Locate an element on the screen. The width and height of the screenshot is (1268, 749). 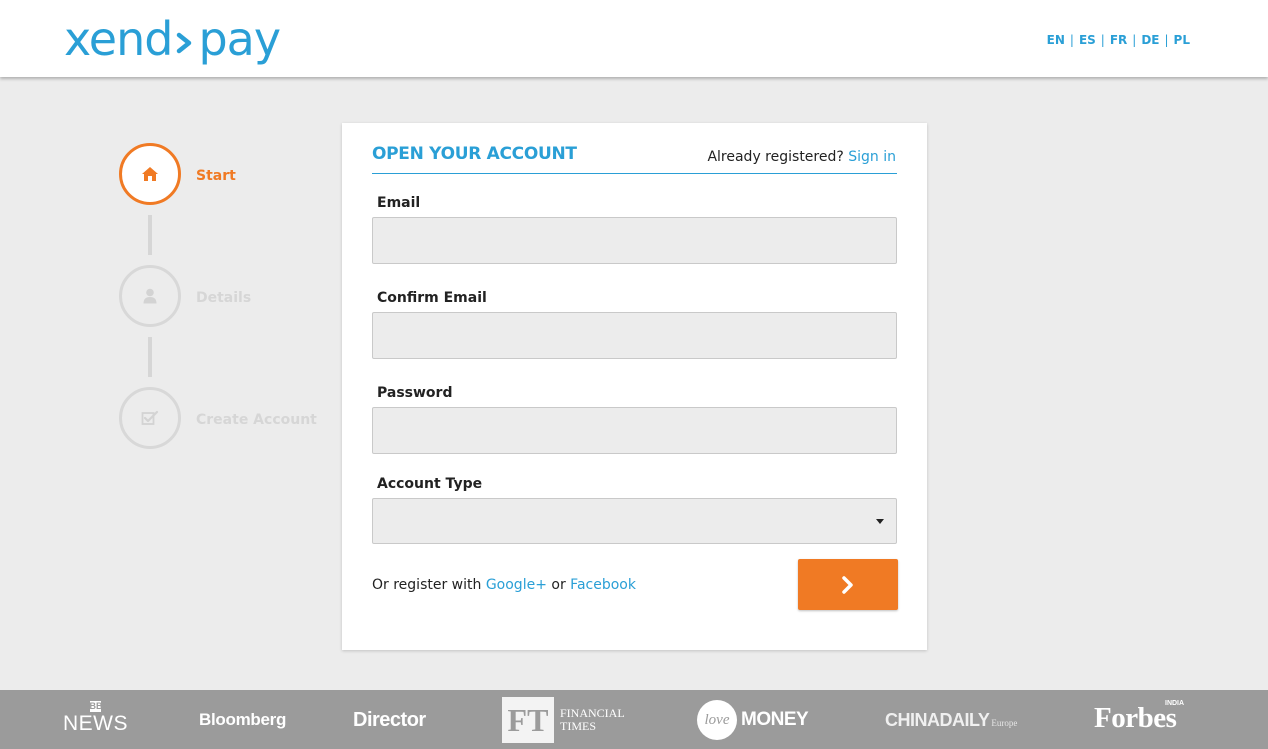
password-label: Password is located at coordinates (415, 393).